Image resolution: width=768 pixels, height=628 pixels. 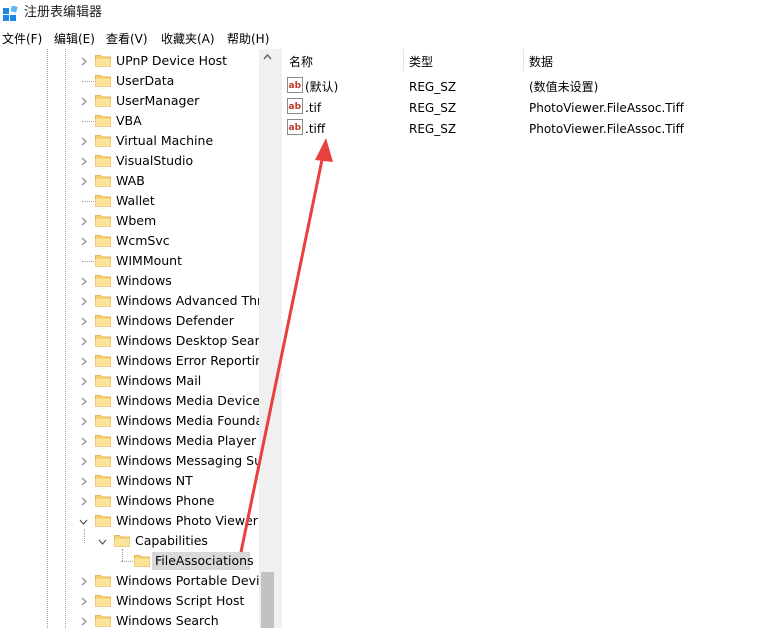 I want to click on tree-item: VBA, so click(x=129, y=121).